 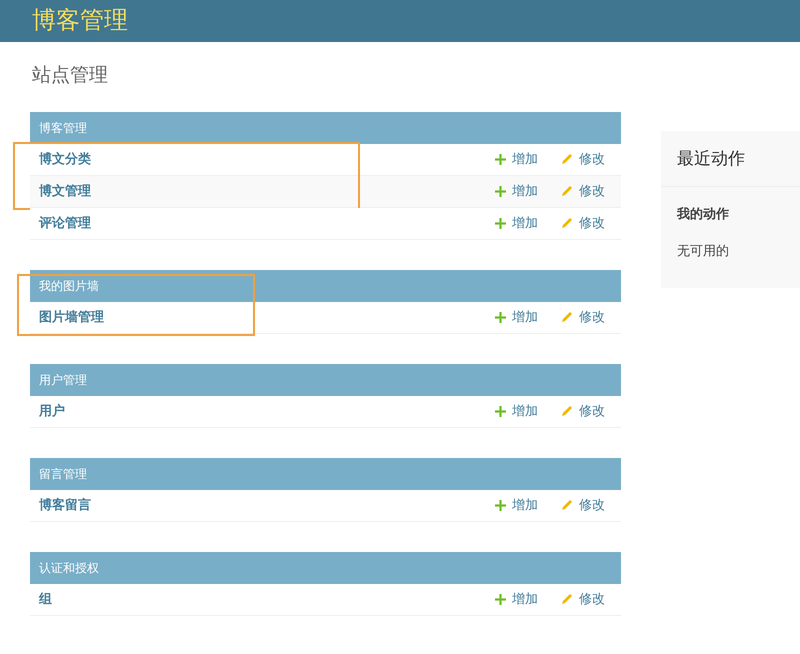 I want to click on page-title: 站点管理, so click(x=70, y=76).